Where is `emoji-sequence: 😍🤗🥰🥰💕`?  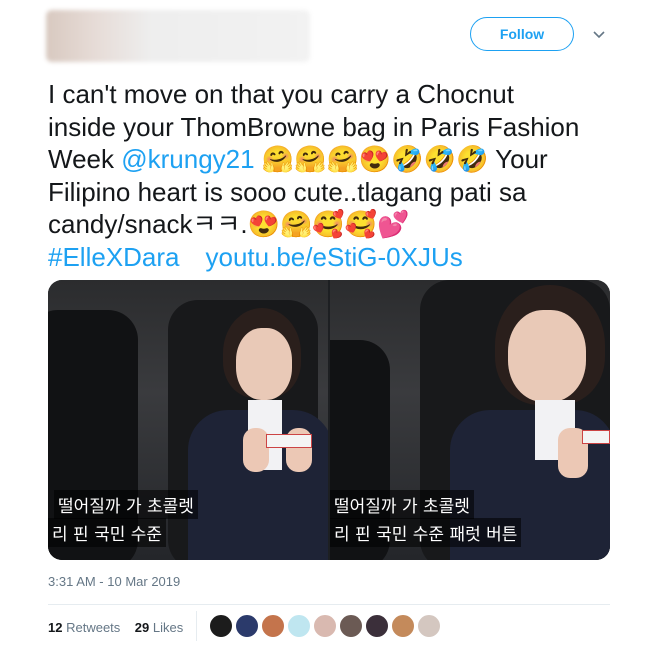 emoji-sequence: 😍🤗🥰🥰💕 is located at coordinates (328, 224).